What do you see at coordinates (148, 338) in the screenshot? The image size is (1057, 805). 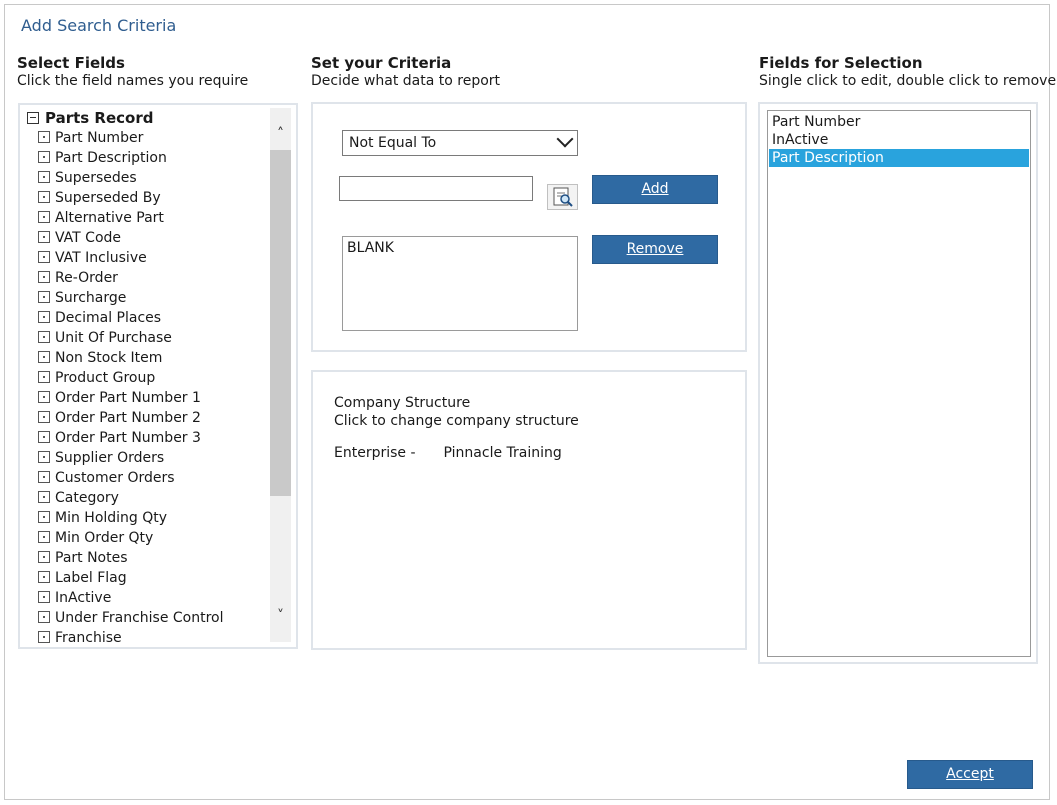 I see `tree-field-item: Unit Of Purchase` at bounding box center [148, 338].